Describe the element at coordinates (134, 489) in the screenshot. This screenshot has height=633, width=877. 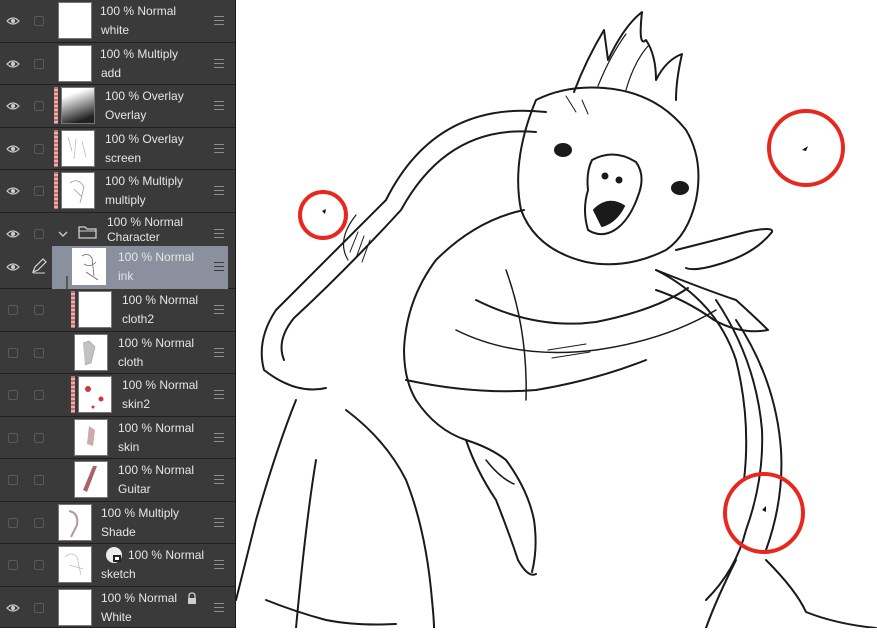
I see `layer-name: Guitar` at that location.